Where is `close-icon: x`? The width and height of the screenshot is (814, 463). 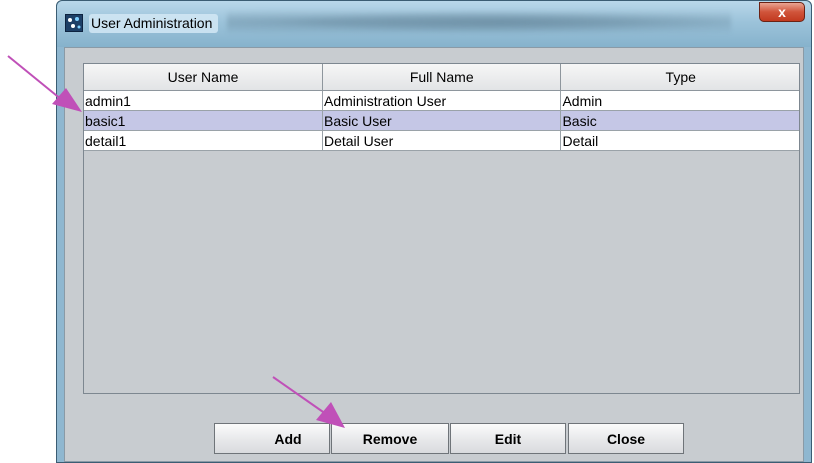
close-icon: x is located at coordinates (782, 12).